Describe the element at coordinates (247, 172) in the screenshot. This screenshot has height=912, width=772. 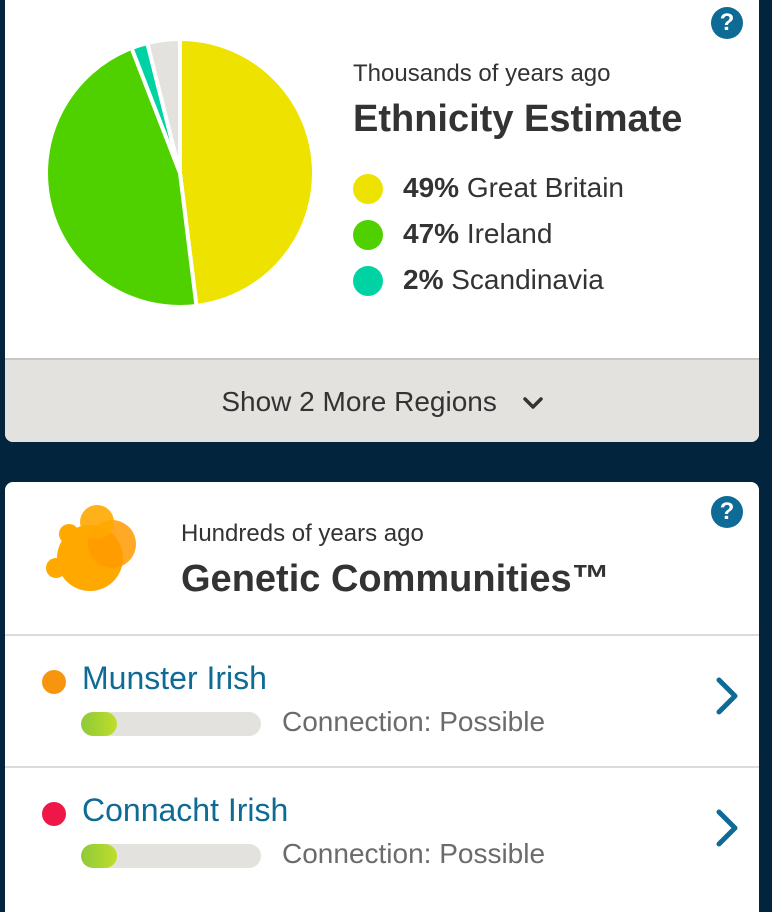
I see `pie-slice-great-britain` at that location.